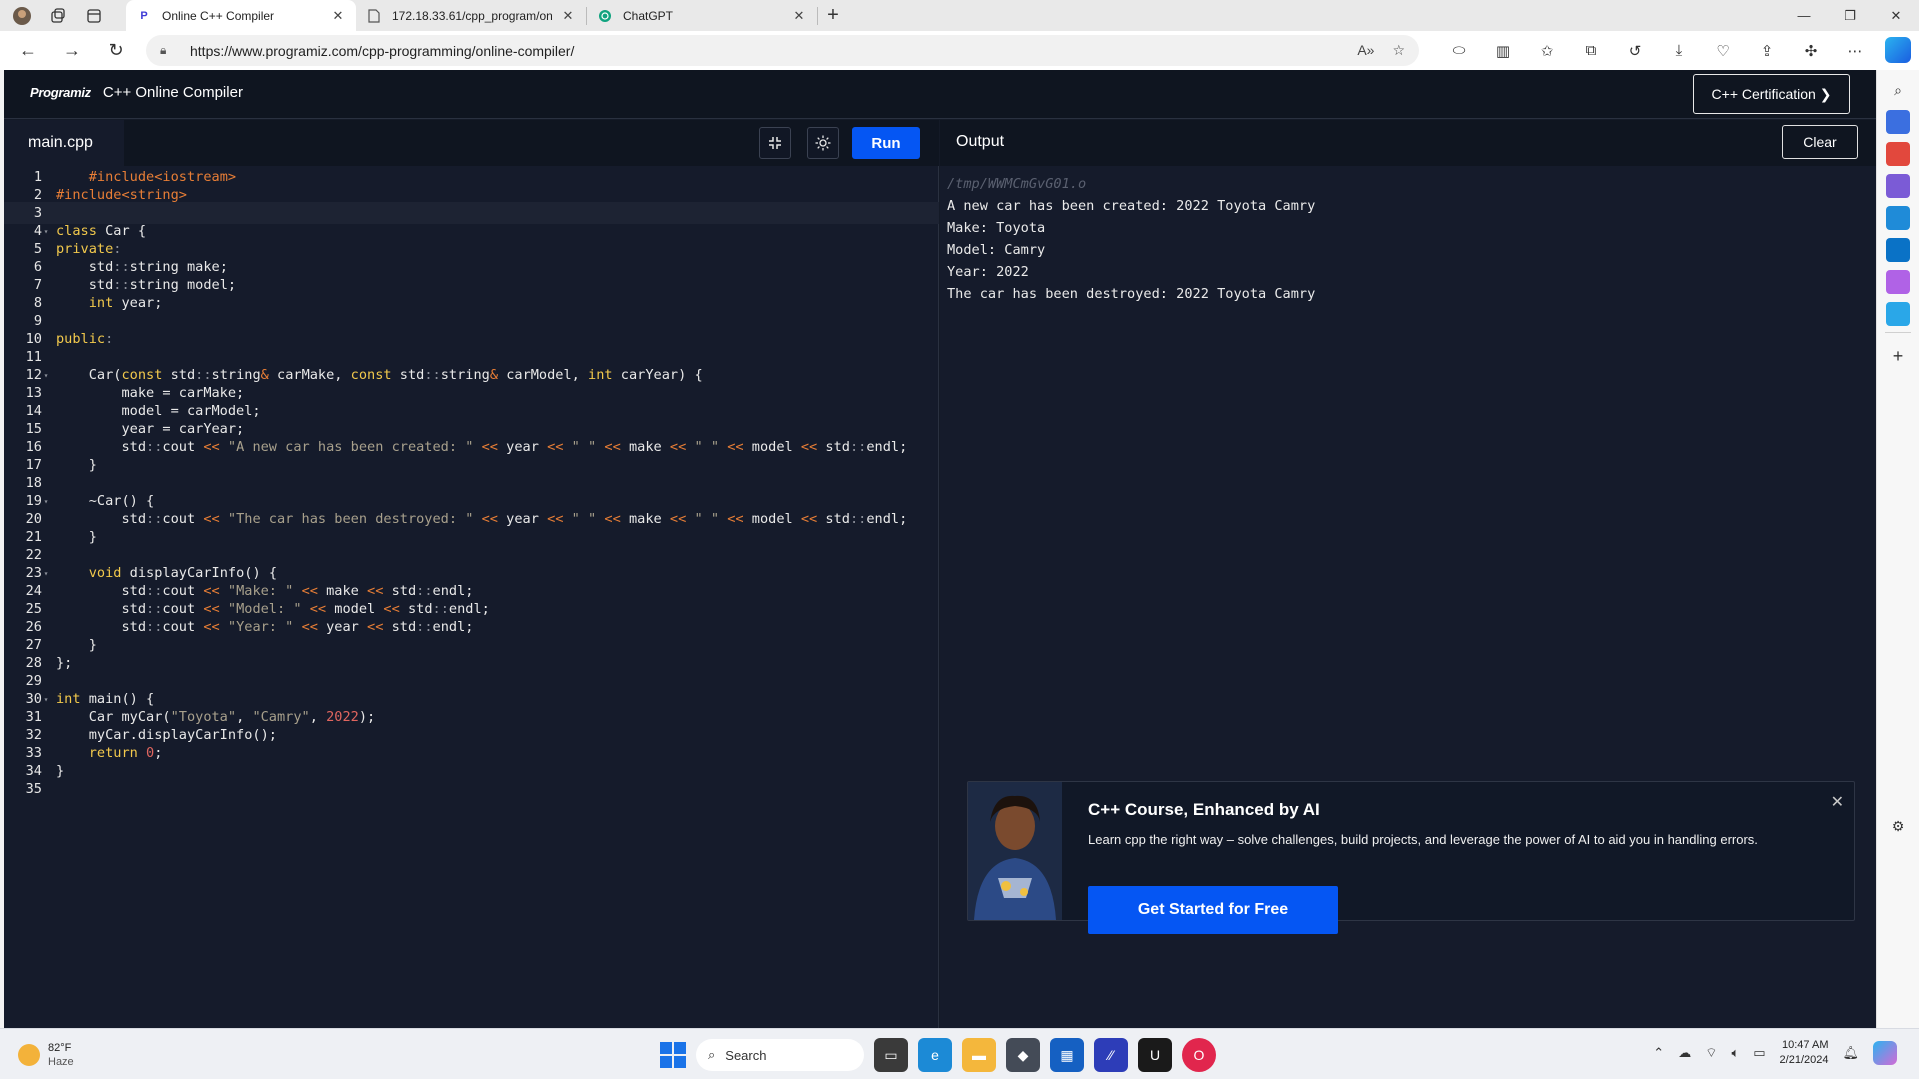 The image size is (1919, 1079). I want to click on weather-widget: 82°F Haze, so click(46, 1055).